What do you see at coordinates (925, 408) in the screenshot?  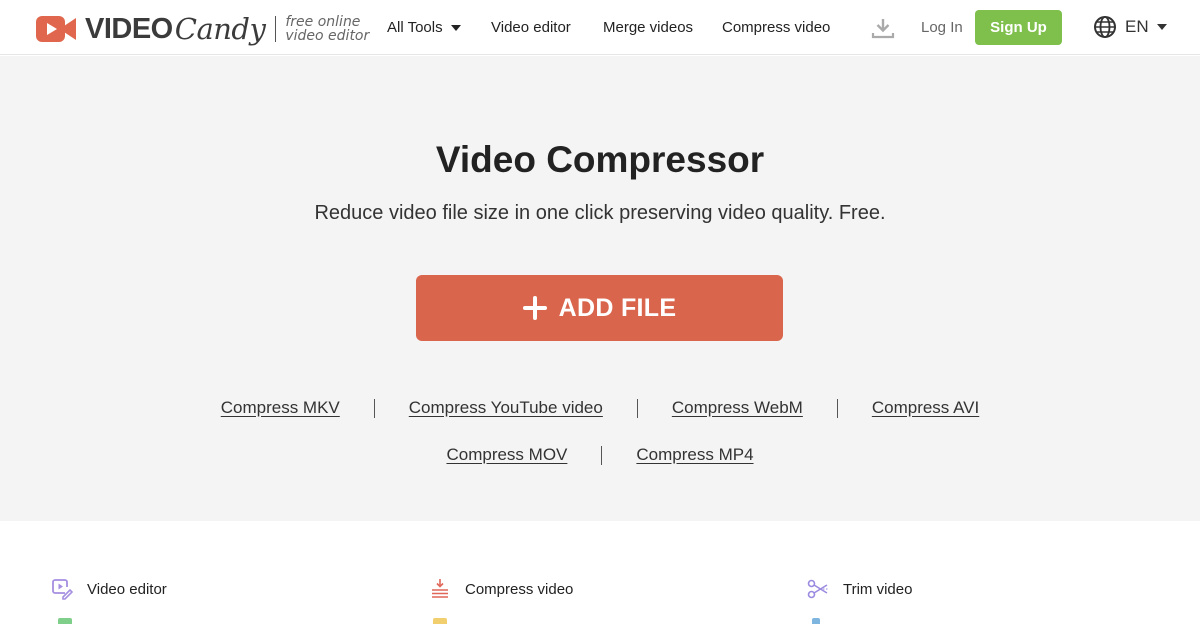 I see `link-compress-avi: Compress AVI` at bounding box center [925, 408].